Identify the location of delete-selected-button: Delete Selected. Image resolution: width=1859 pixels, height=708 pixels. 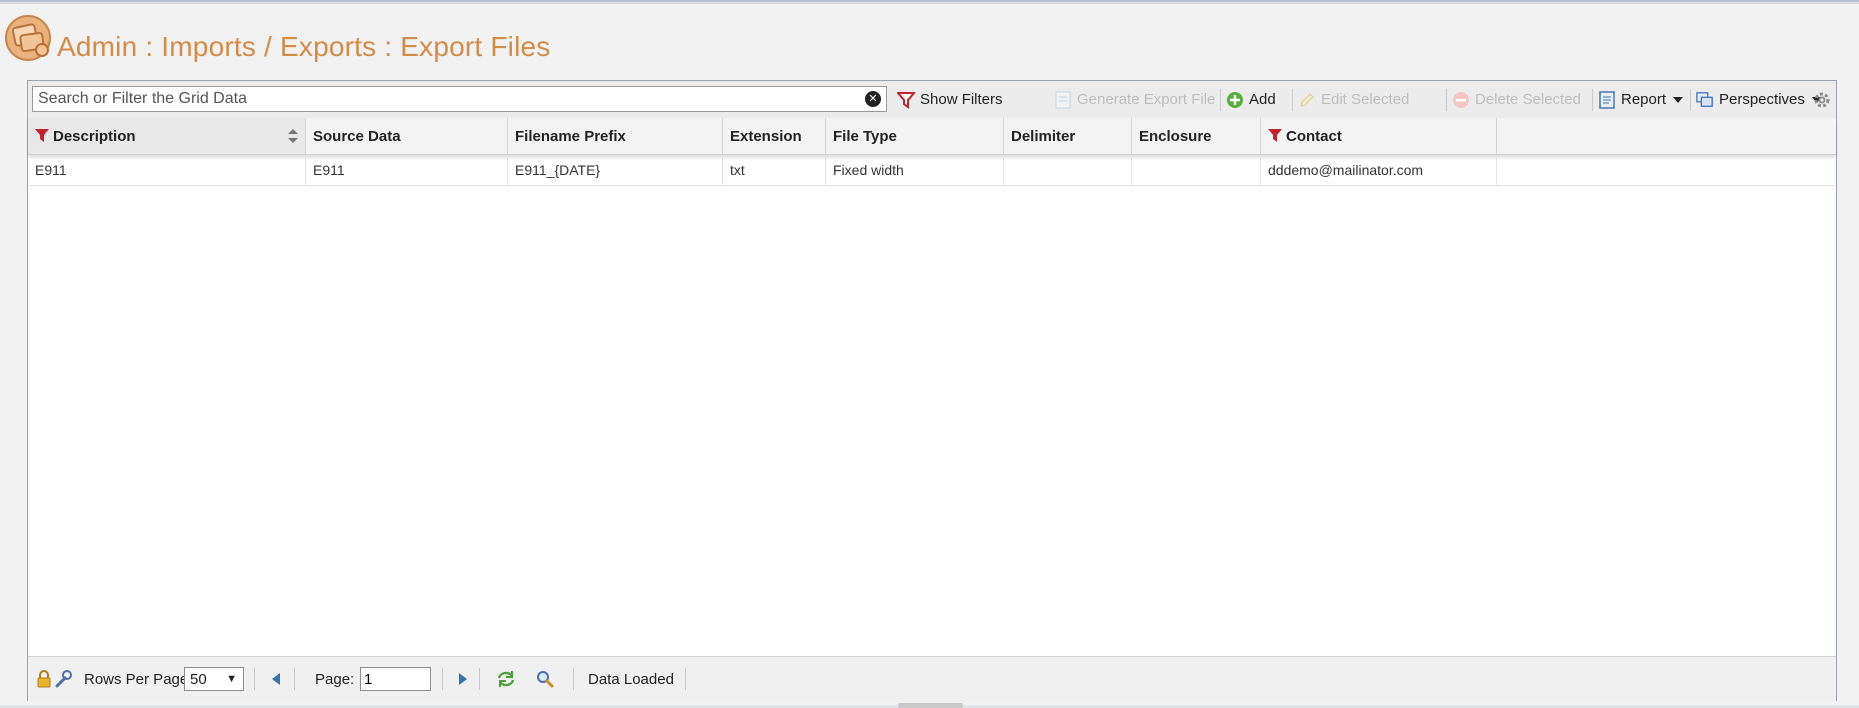
(1516, 99).